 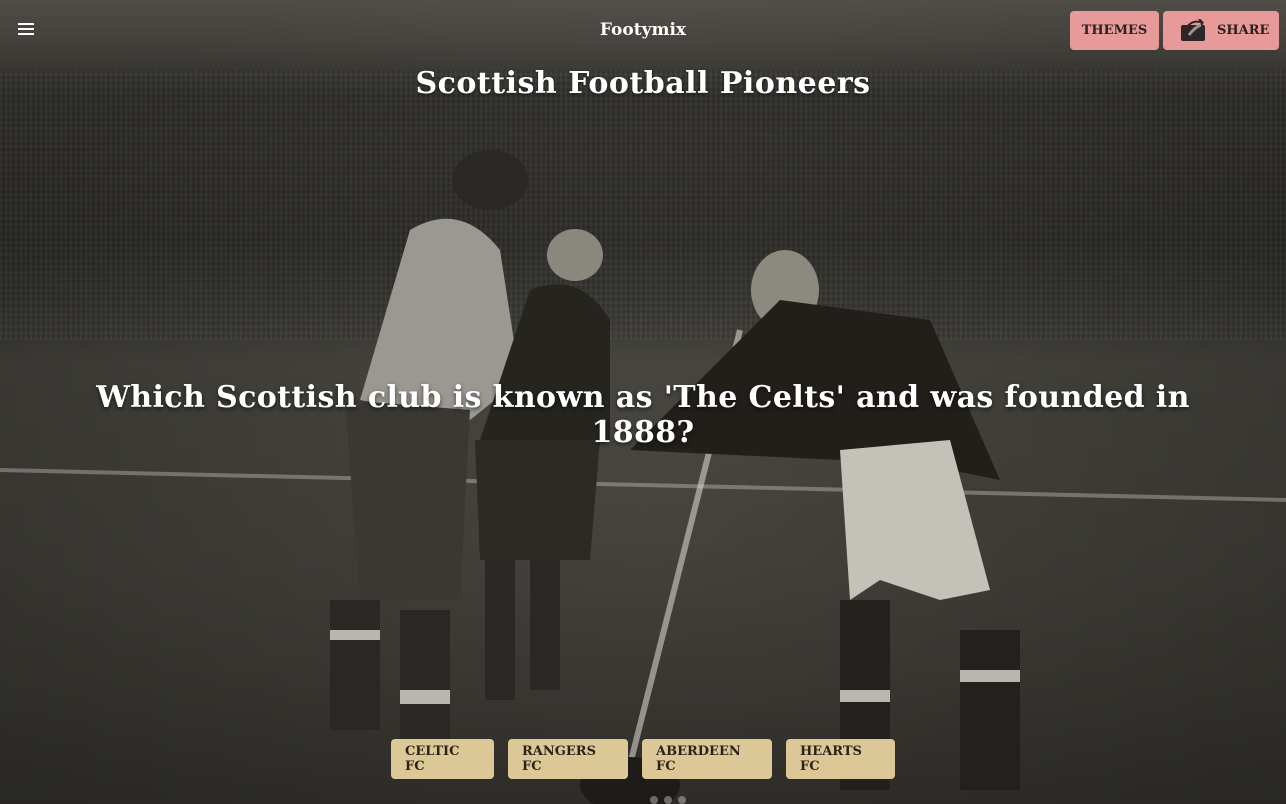 What do you see at coordinates (1193, 30) in the screenshot?
I see `share-icon` at bounding box center [1193, 30].